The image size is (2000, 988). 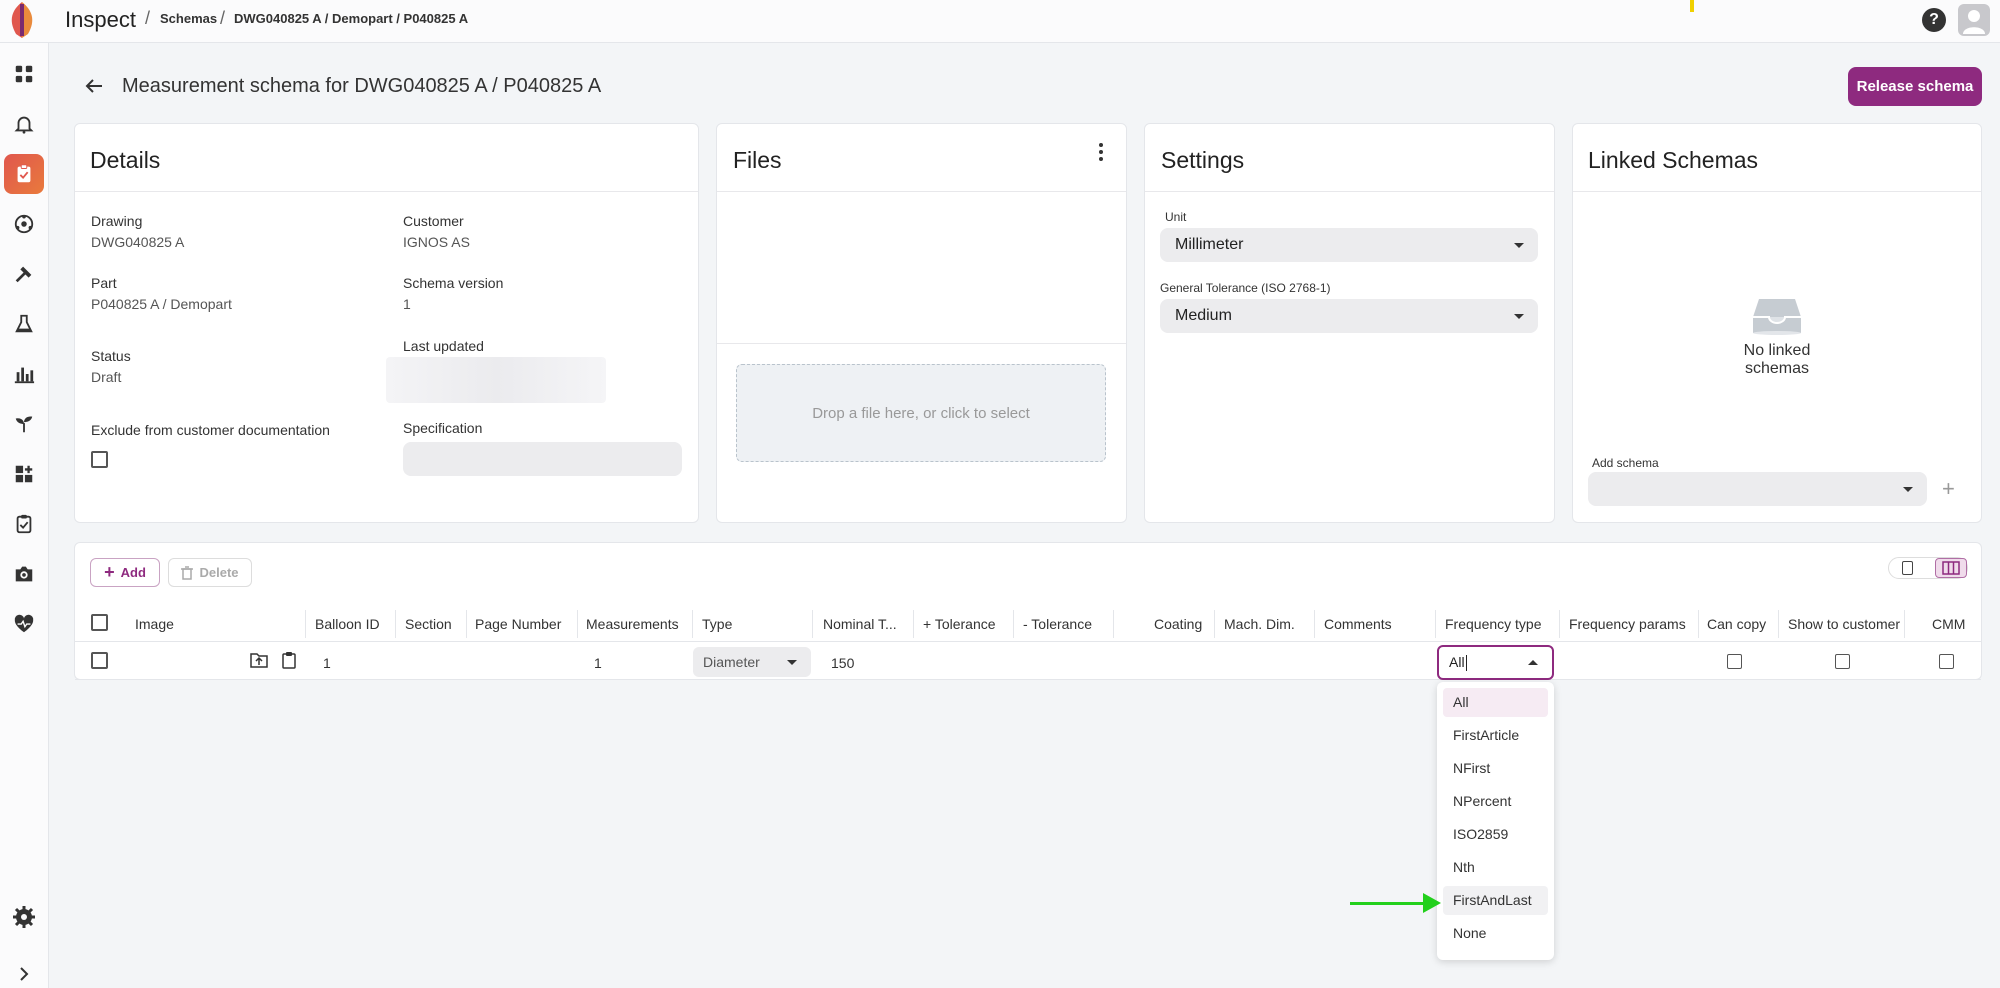 What do you see at coordinates (99, 622) in the screenshot?
I see `select-all-checkbox` at bounding box center [99, 622].